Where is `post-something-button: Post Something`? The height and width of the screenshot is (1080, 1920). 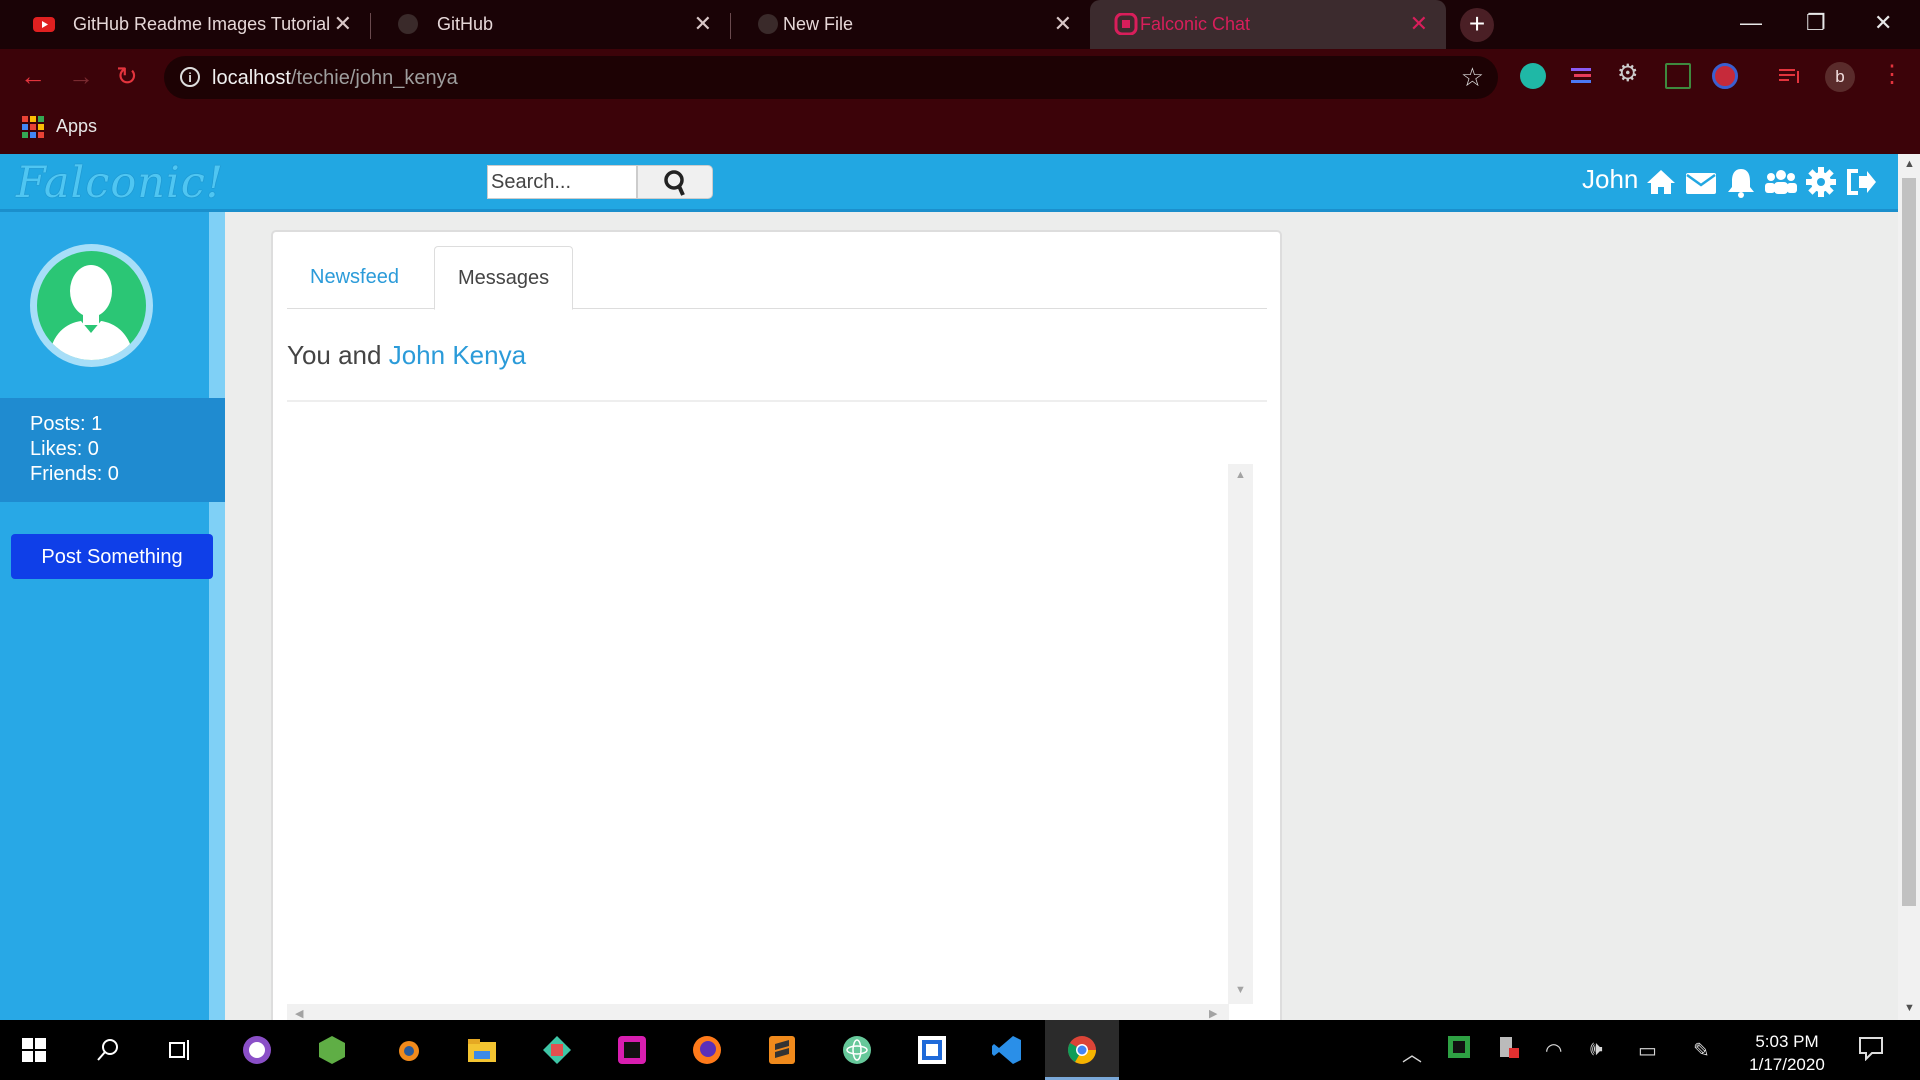 post-something-button: Post Something is located at coordinates (112, 556).